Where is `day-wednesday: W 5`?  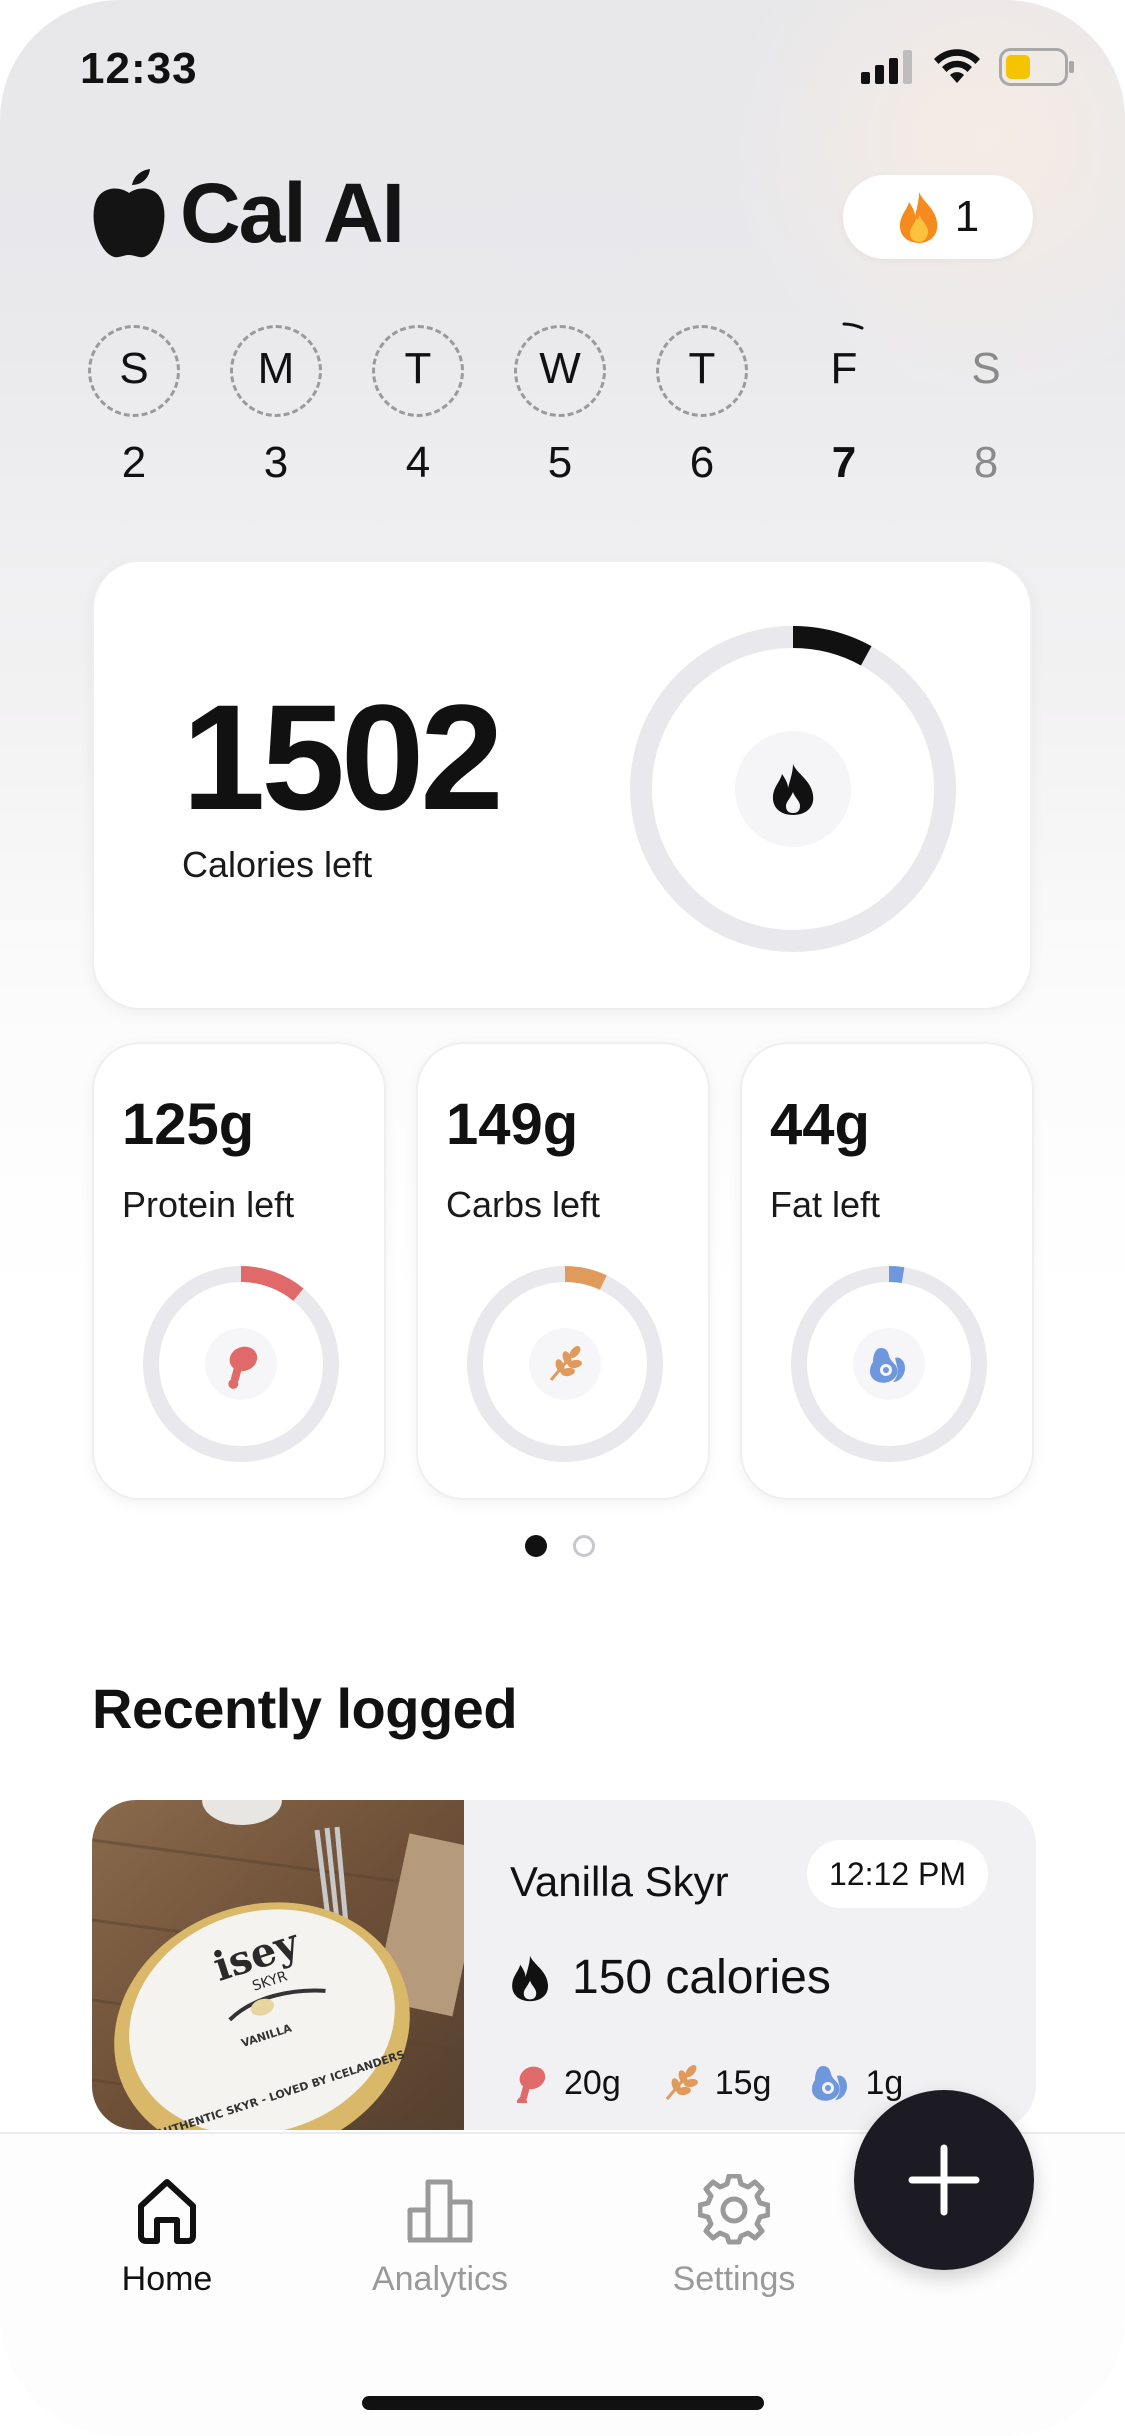 day-wednesday: W 5 is located at coordinates (560, 410).